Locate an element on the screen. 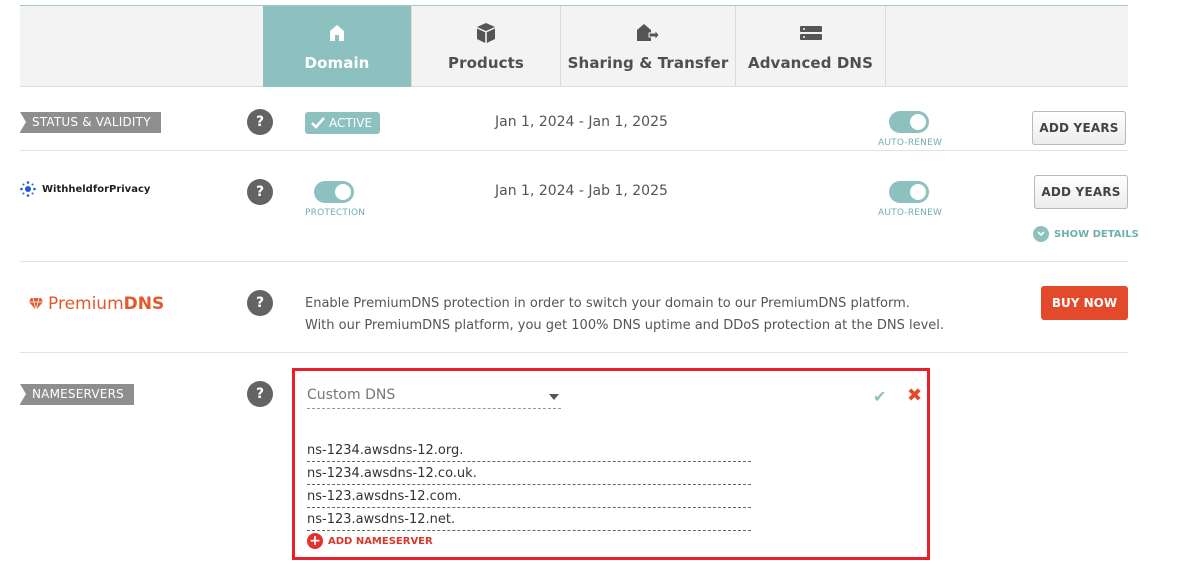  tab-products: Products is located at coordinates (486, 46).